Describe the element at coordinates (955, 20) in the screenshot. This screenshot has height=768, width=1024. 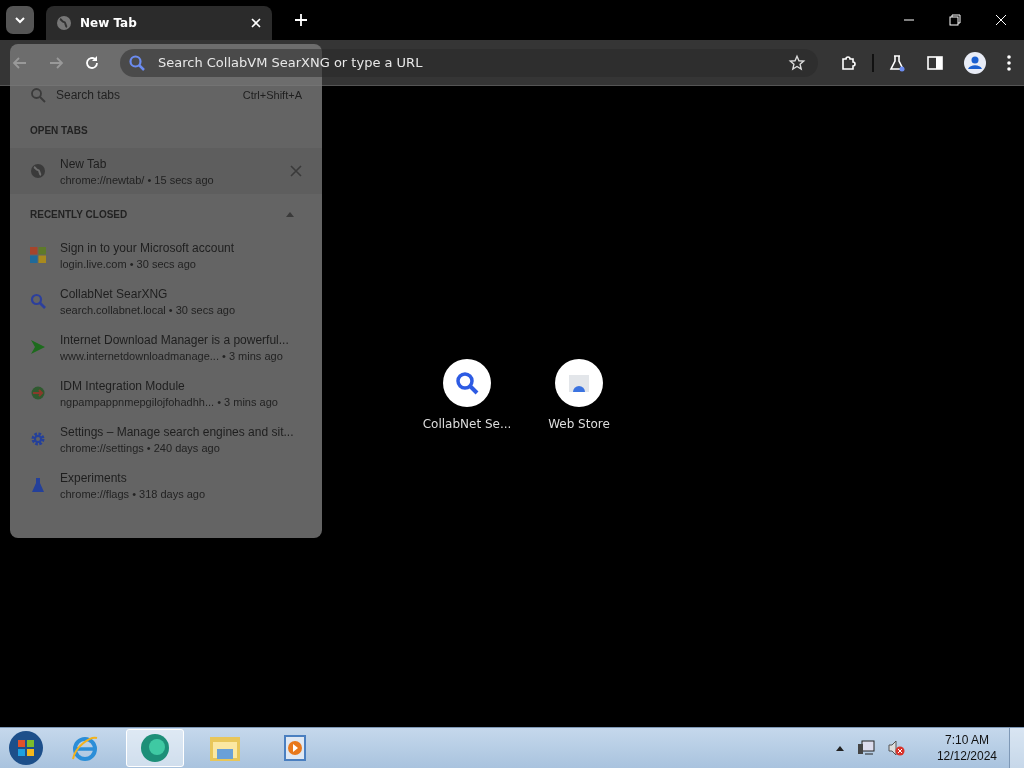
I see `restore-icon` at that location.